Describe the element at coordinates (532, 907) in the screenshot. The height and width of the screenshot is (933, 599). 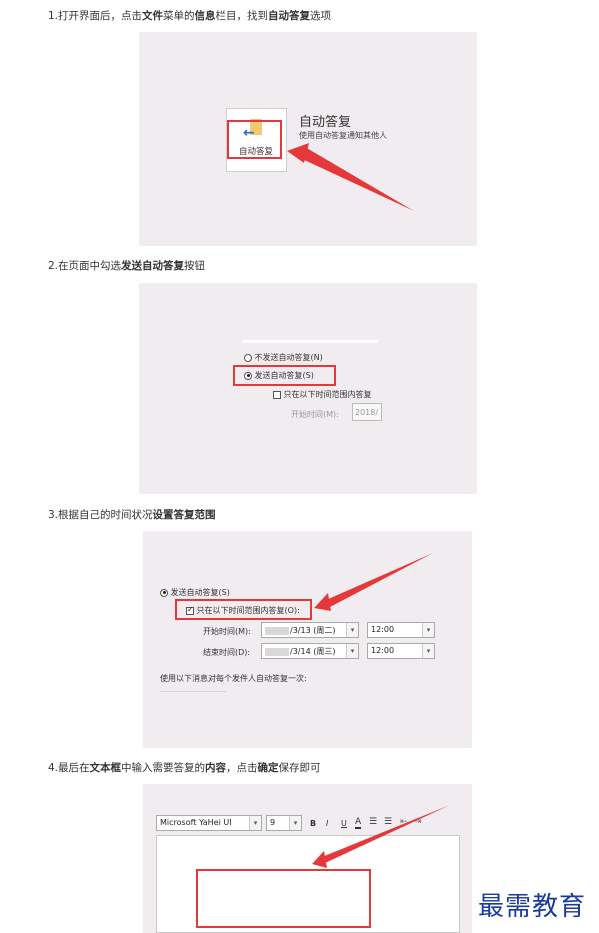
I see `watermark-logo: 最需教育` at that location.